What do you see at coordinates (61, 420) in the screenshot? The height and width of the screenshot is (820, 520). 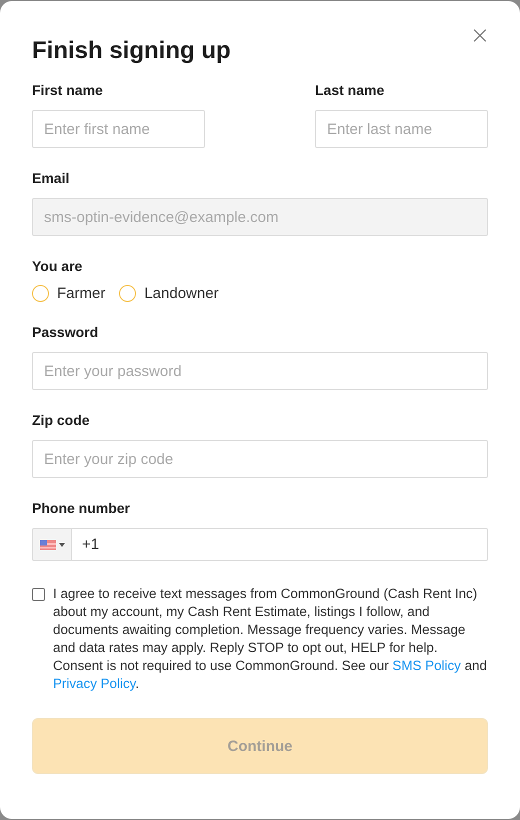 I see `field-label: Zip code` at bounding box center [61, 420].